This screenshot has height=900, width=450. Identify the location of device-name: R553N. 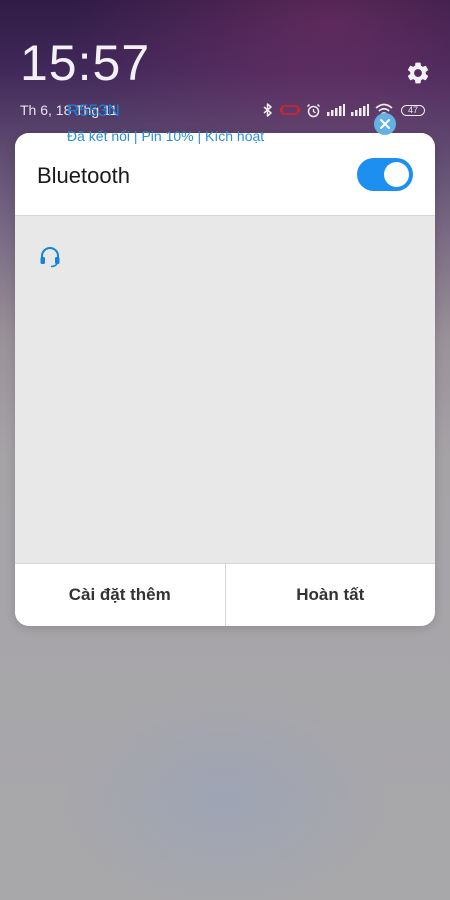
(93, 110).